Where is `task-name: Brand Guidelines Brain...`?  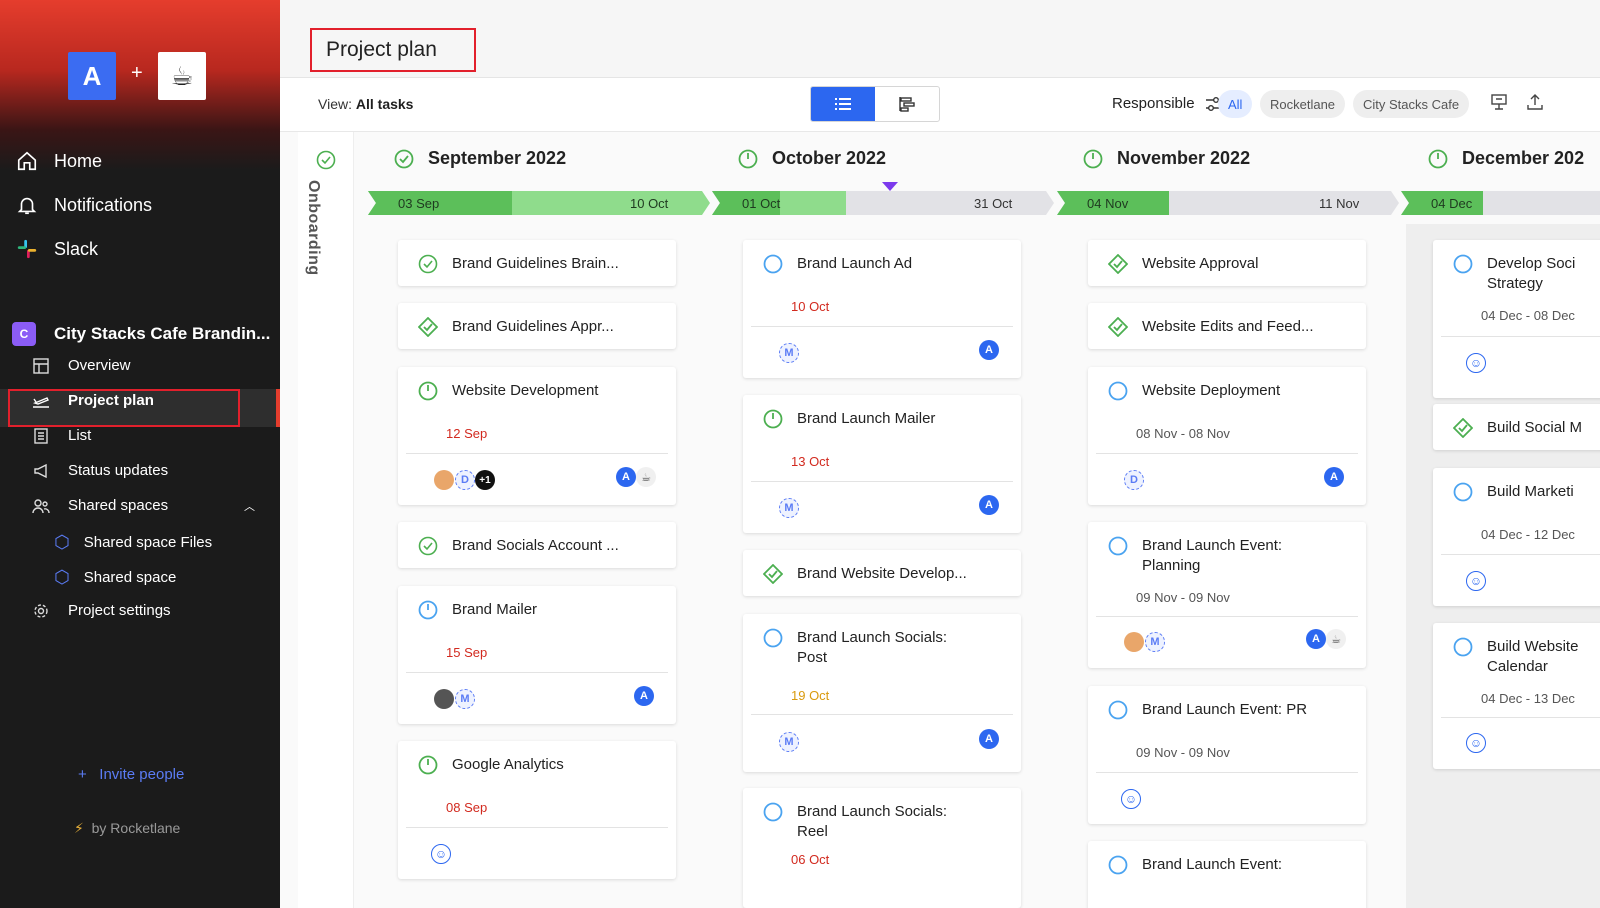
task-name: Brand Guidelines Brain... is located at coordinates (535, 263).